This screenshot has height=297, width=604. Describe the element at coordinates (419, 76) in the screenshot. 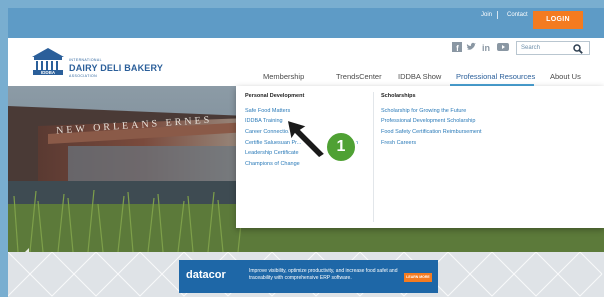

I see `nav-iddba-show: IDDBA Show` at that location.